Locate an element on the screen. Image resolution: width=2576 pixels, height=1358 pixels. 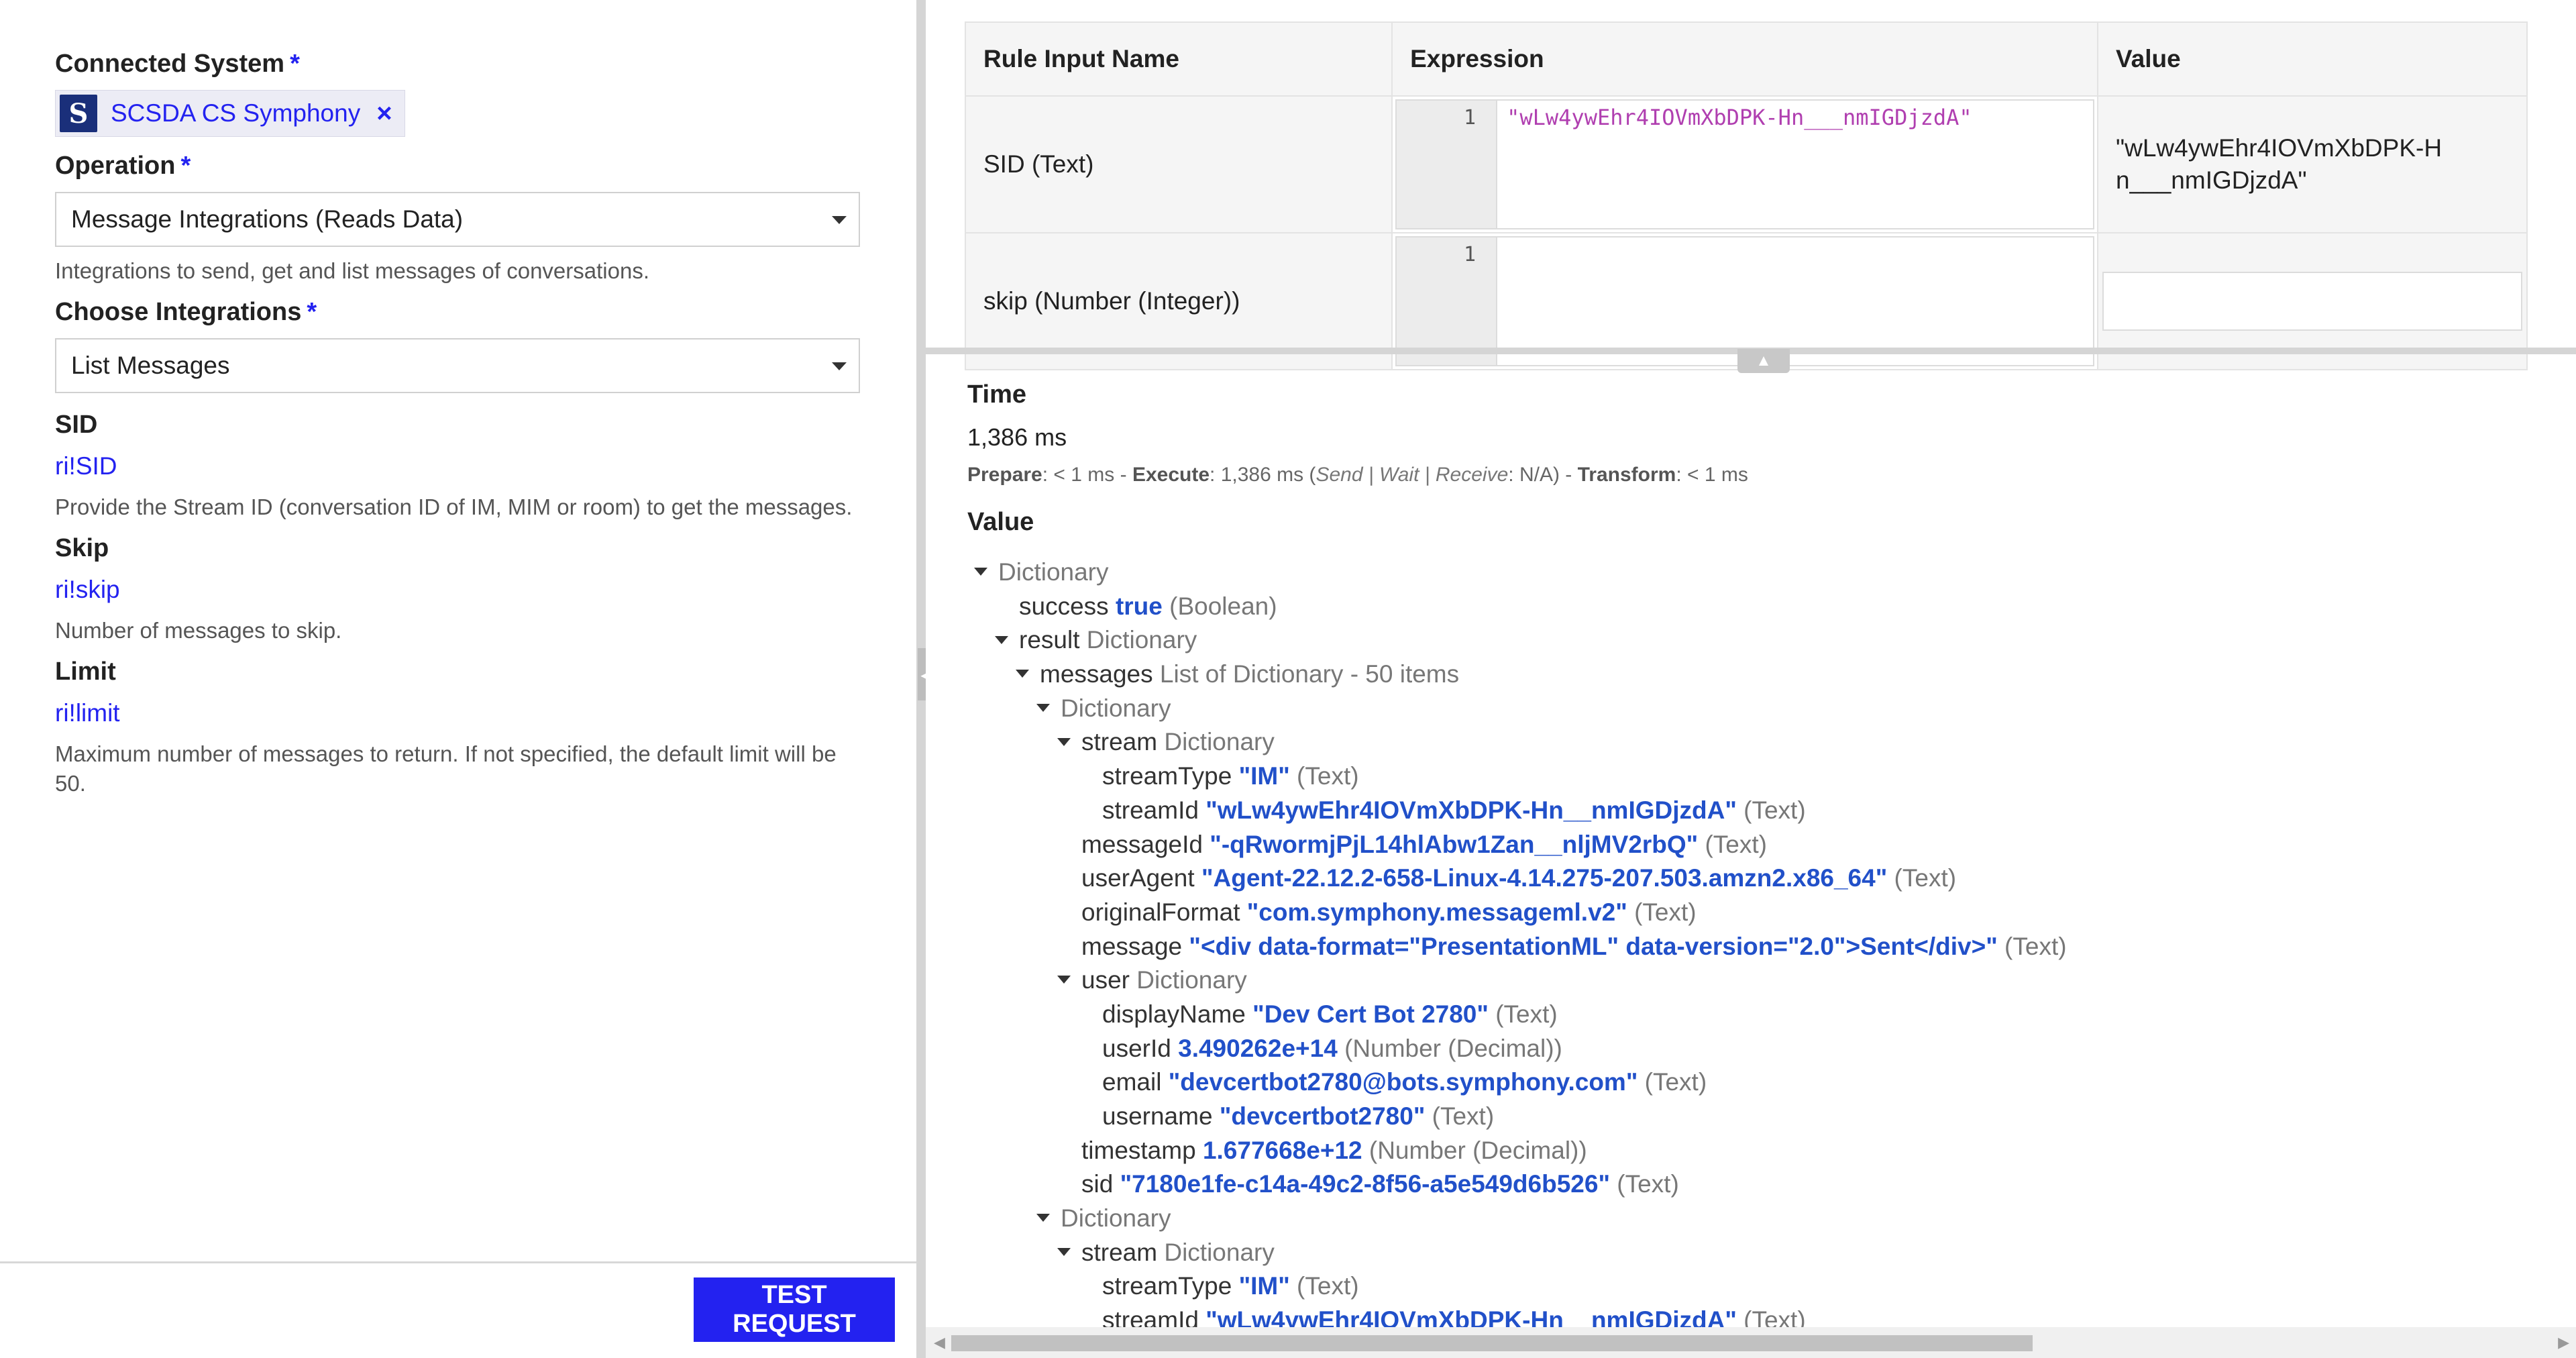
tree-key: userId is located at coordinates (1136, 1048).